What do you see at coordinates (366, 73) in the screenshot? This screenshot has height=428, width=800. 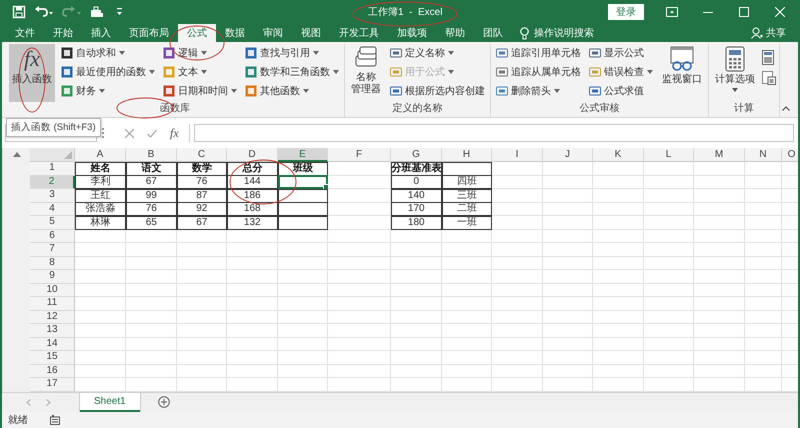 I see `ribbon-large-button: 名称 管理器` at bounding box center [366, 73].